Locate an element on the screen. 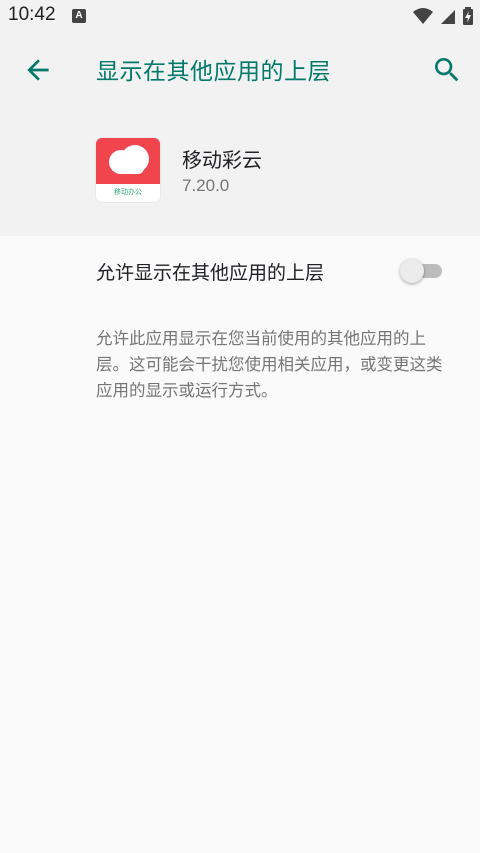 This screenshot has width=480, height=853. arrow-back-icon is located at coordinates (38, 70).